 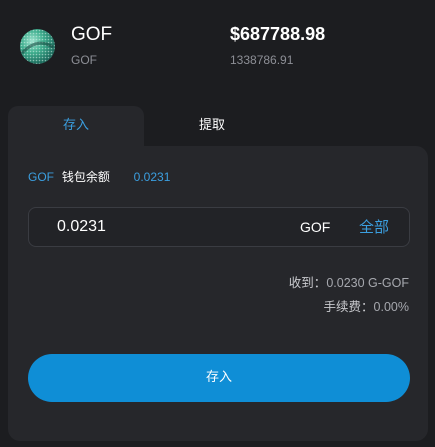 What do you see at coordinates (307, 282) in the screenshot?
I see `receive-label: 收到：` at bounding box center [307, 282].